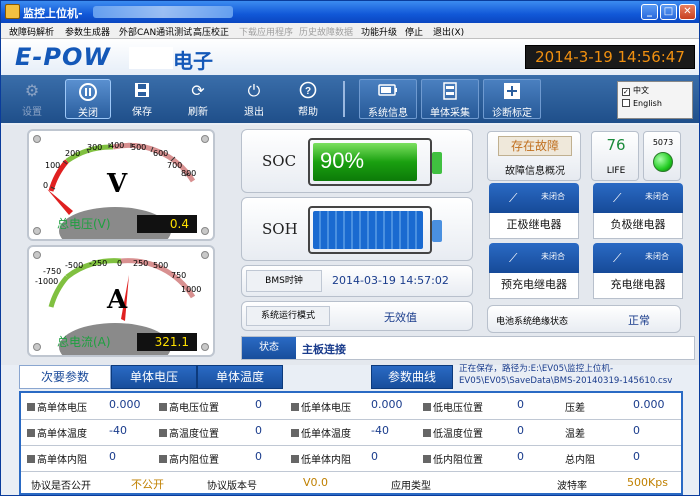  I want to click on bullet-square-icon, so click(427, 459).